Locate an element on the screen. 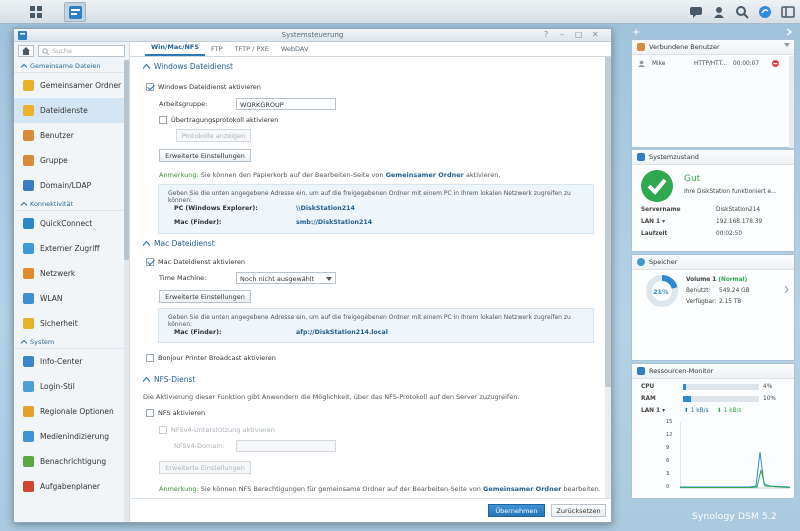 This screenshot has height=531, width=800. widgets-toggle-icon is located at coordinates (788, 12).